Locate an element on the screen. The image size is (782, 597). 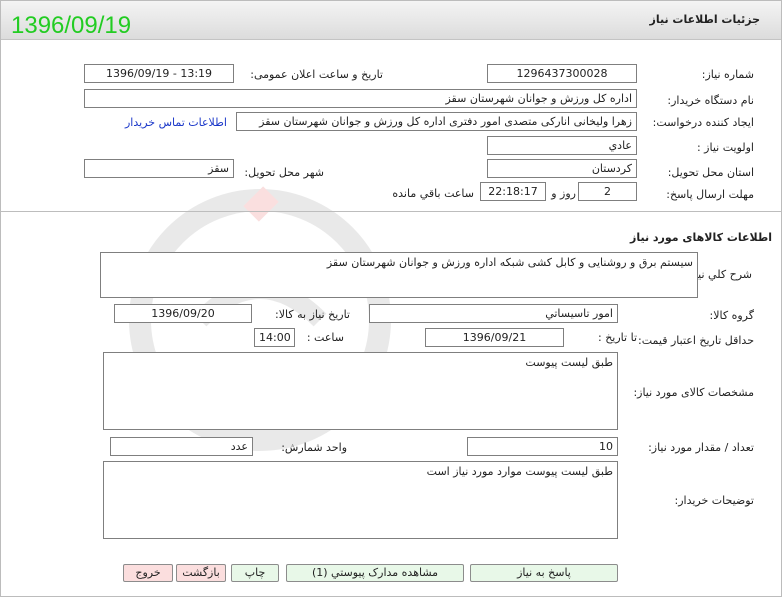
need-number-field: 1296437300028 is located at coordinates (562, 73).